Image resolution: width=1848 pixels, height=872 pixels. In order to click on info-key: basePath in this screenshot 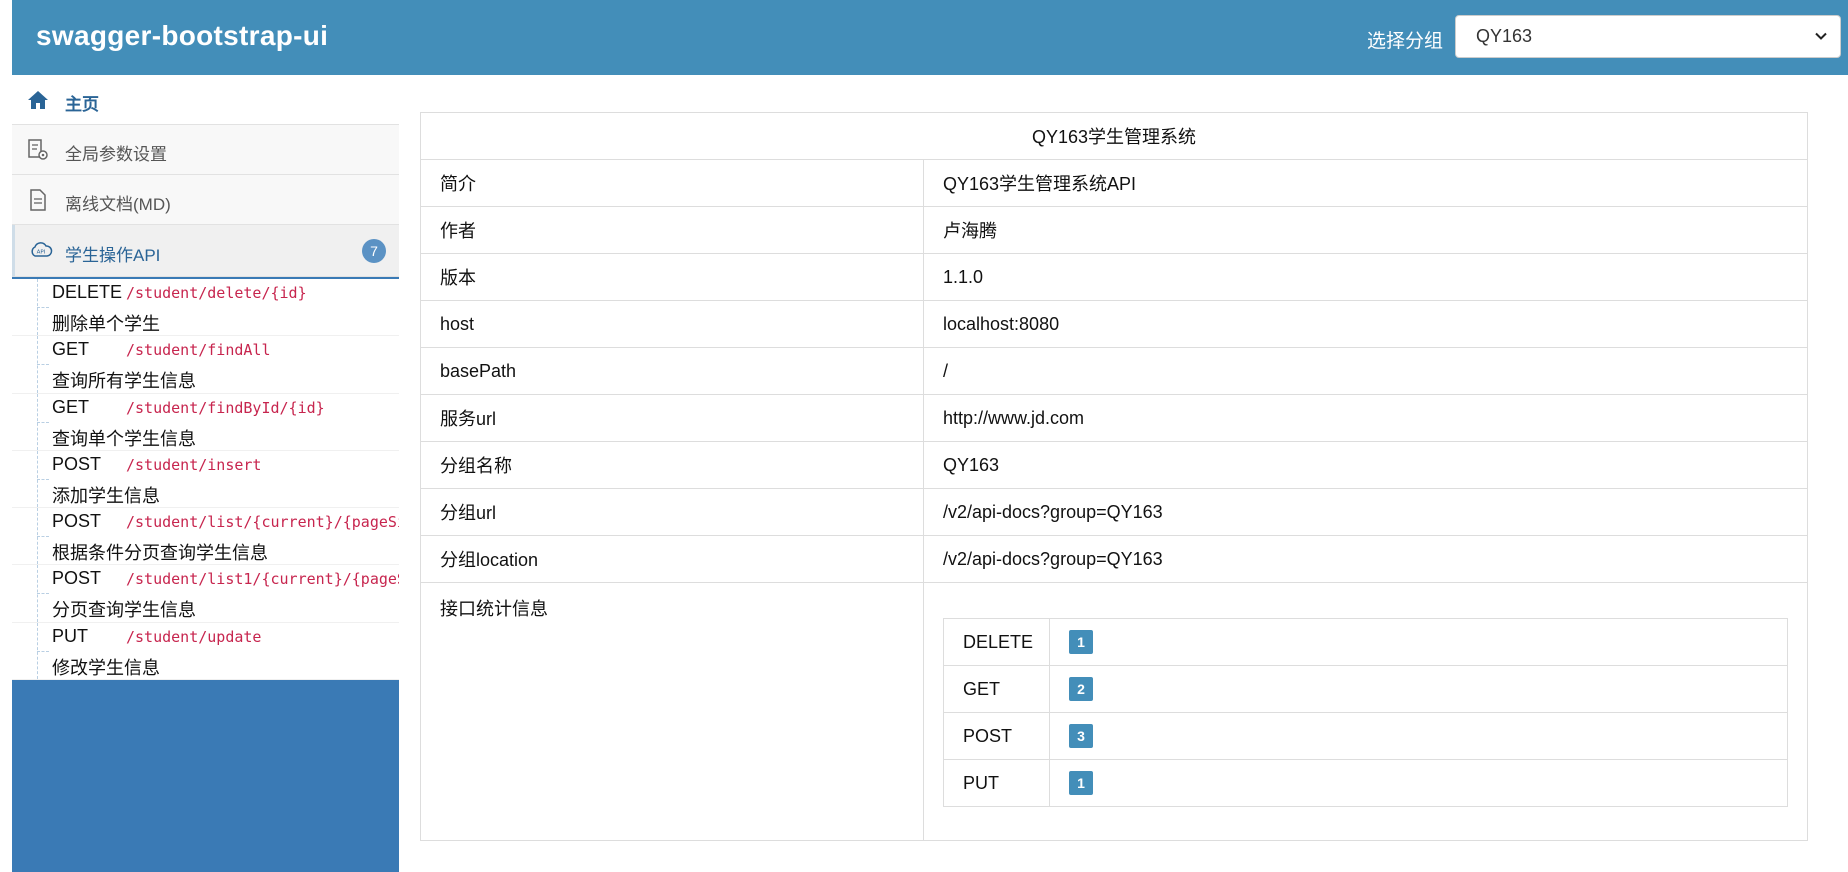, I will do `click(672, 371)`.